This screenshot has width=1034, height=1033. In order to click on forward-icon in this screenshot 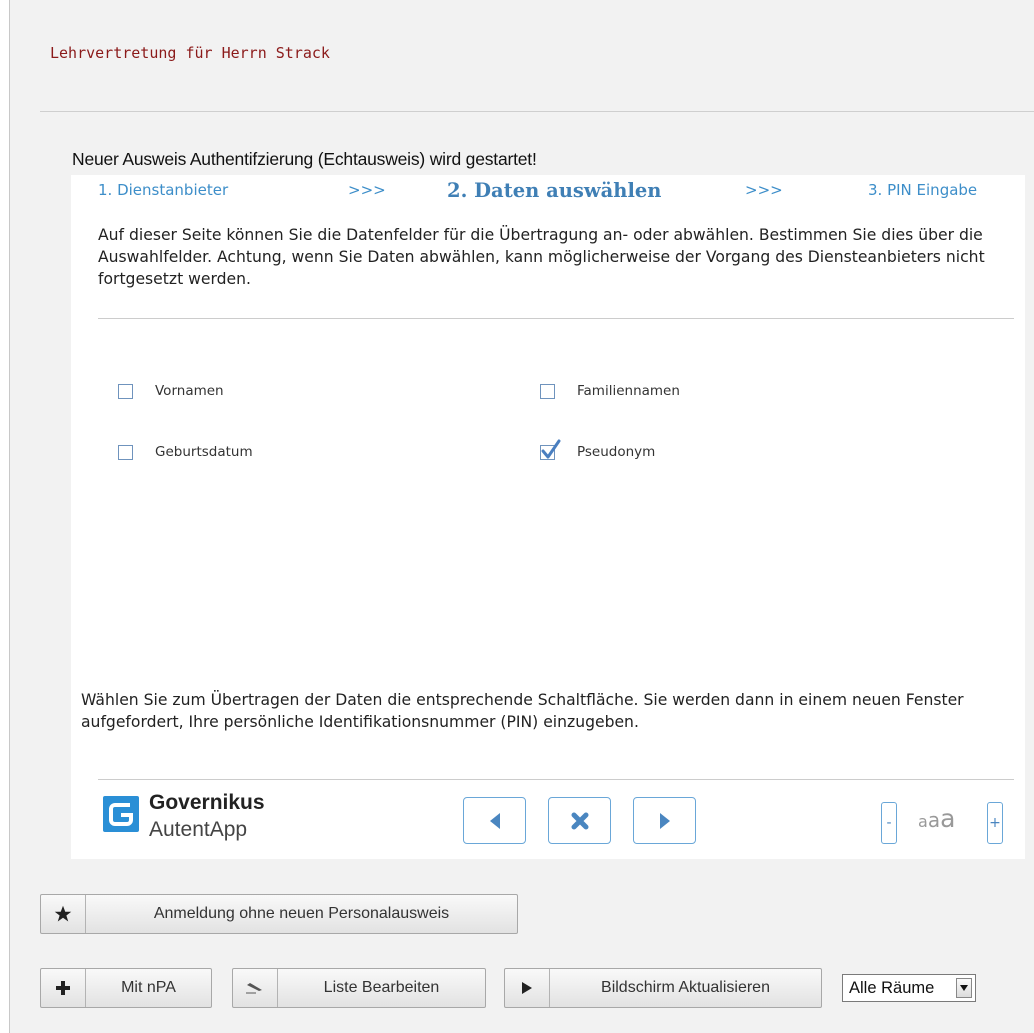, I will do `click(664, 820)`.